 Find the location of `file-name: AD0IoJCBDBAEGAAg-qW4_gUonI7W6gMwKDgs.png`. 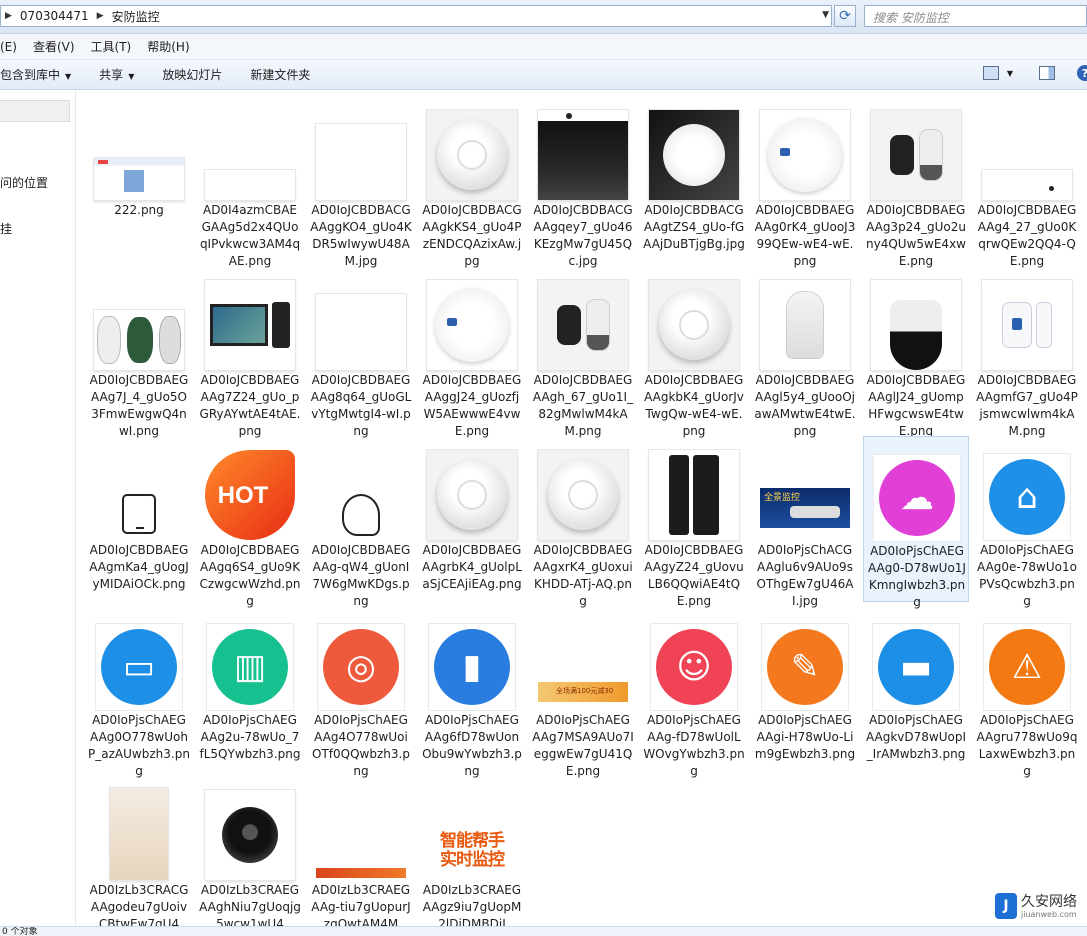

file-name: AD0IoJCBDBAEGAAg-qW4_gUonI7W6gMwKDgs.png is located at coordinates (361, 576).